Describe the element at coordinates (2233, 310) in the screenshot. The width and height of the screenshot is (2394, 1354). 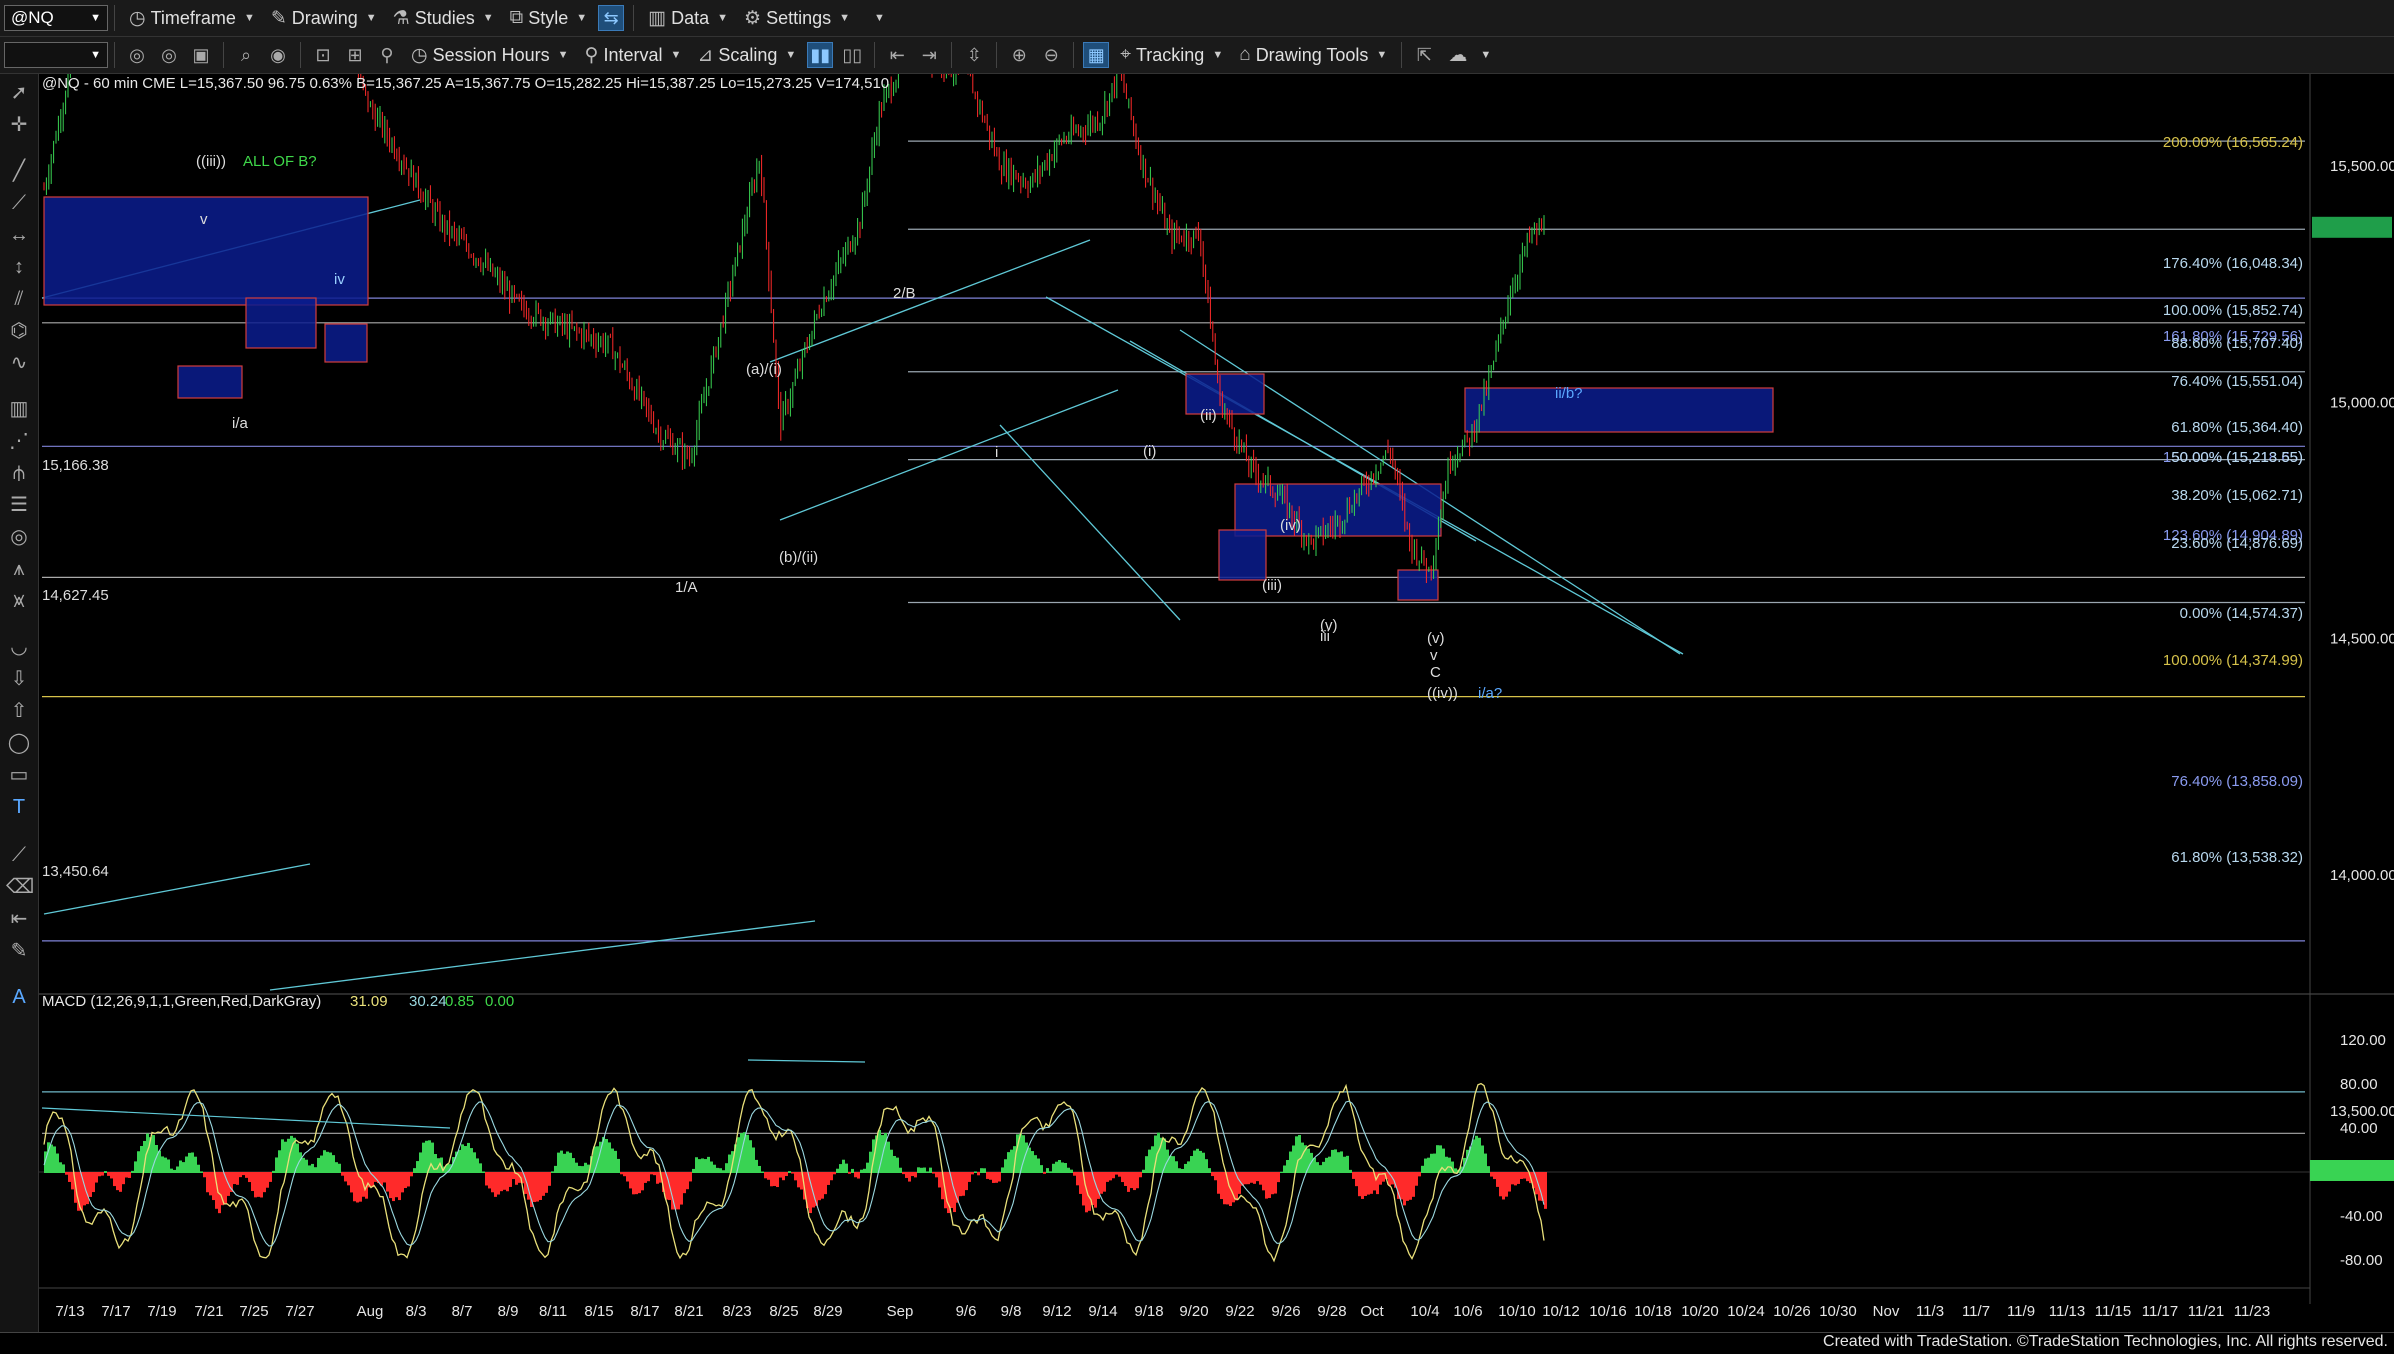
I see `fib-label: 100.00% (15,852.74)` at that location.